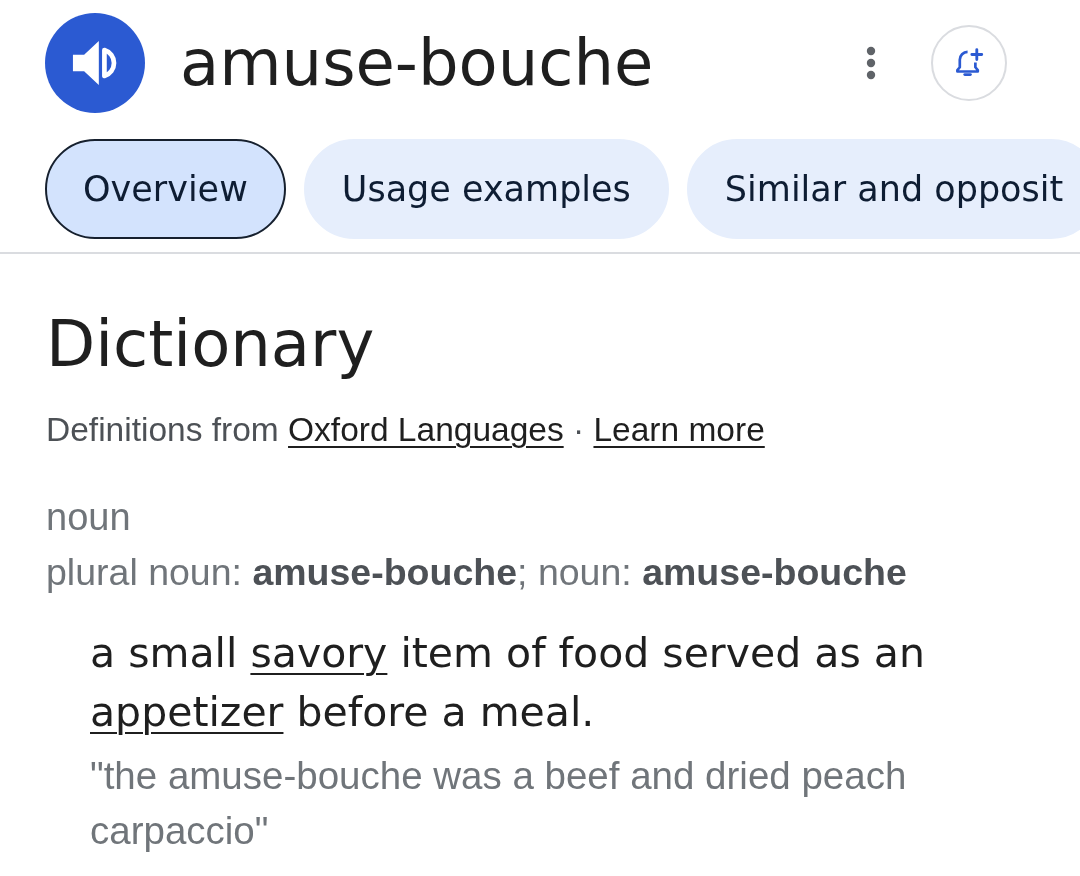  Describe the element at coordinates (165, 189) in the screenshot. I see `tab: Overview` at that location.